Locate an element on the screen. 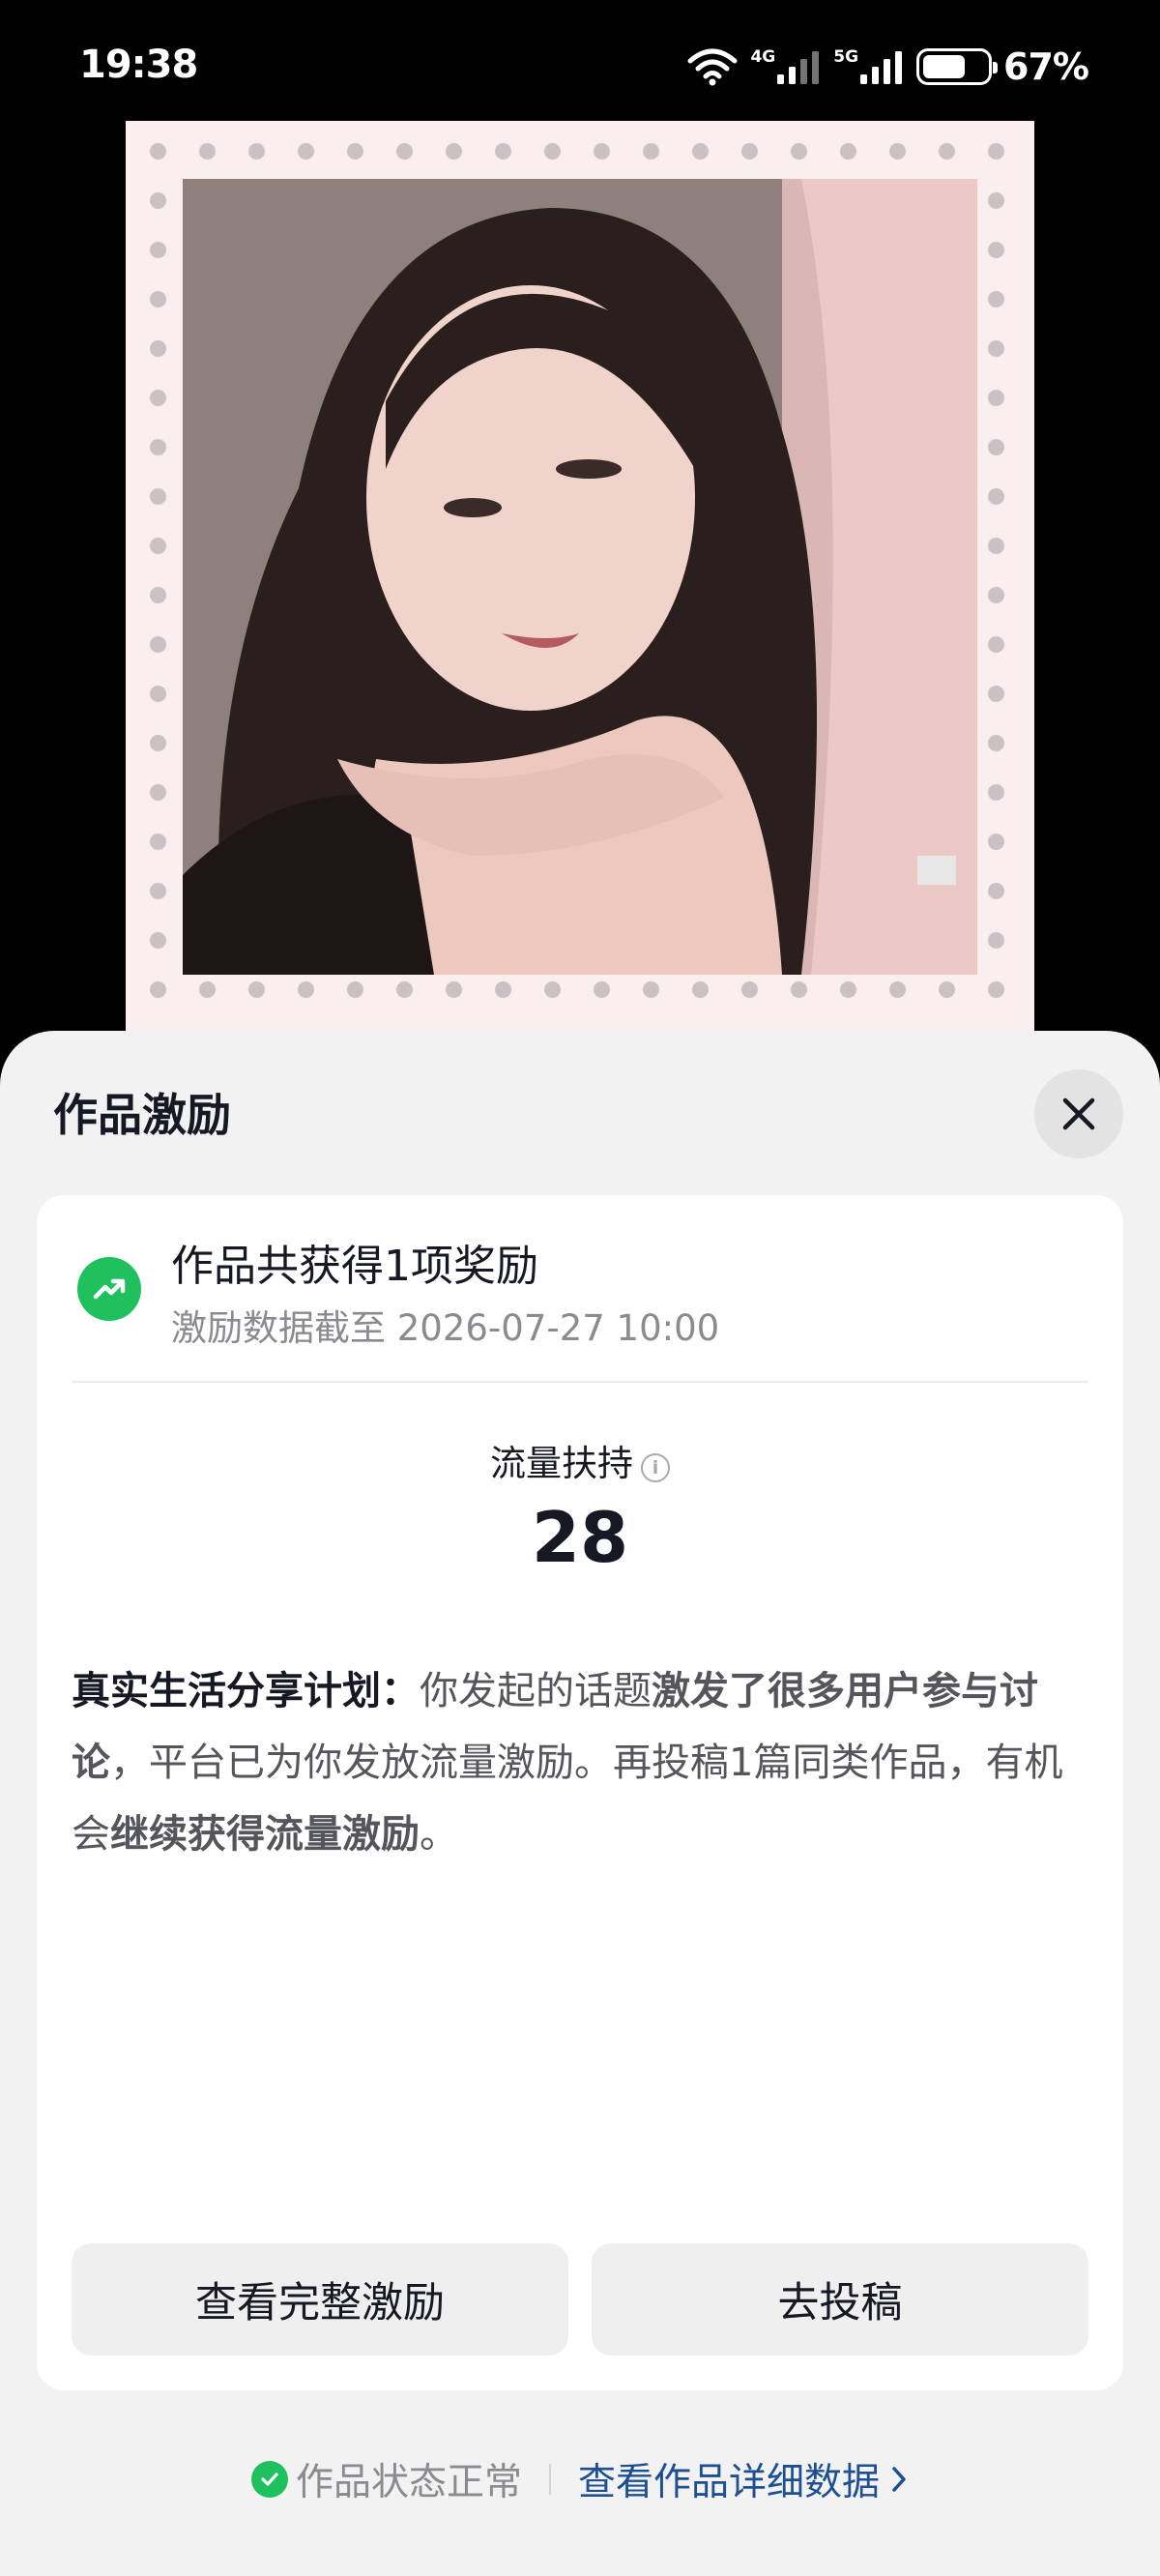 The width and height of the screenshot is (1160, 2576). close-button is located at coordinates (1079, 1113).